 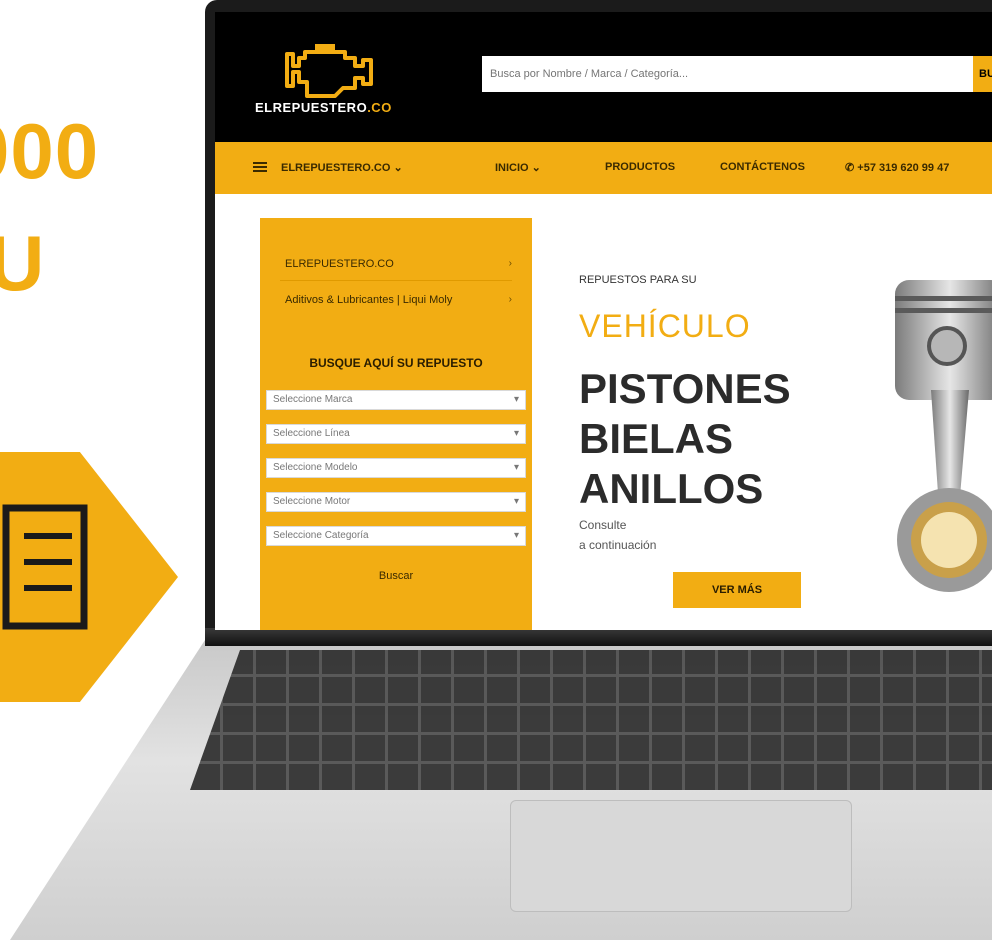 What do you see at coordinates (368, 300) in the screenshot?
I see `sidebar-item-aditivos: Aditivos & Lubricantes | Liqui Moly` at bounding box center [368, 300].